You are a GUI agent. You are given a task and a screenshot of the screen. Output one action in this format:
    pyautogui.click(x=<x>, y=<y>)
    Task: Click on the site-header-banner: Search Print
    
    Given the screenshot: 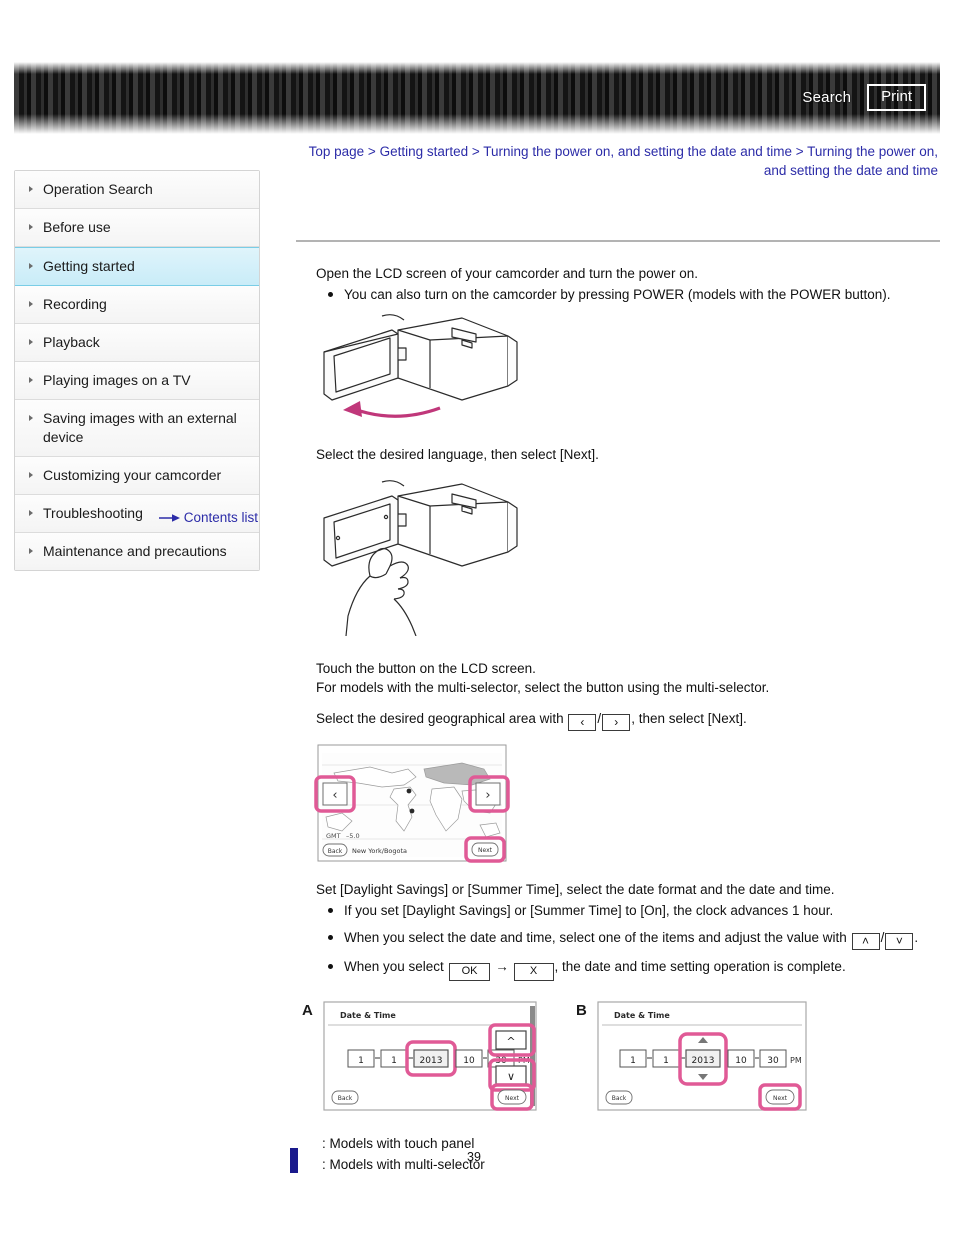 What is the action you would take?
    pyautogui.click(x=477, y=98)
    